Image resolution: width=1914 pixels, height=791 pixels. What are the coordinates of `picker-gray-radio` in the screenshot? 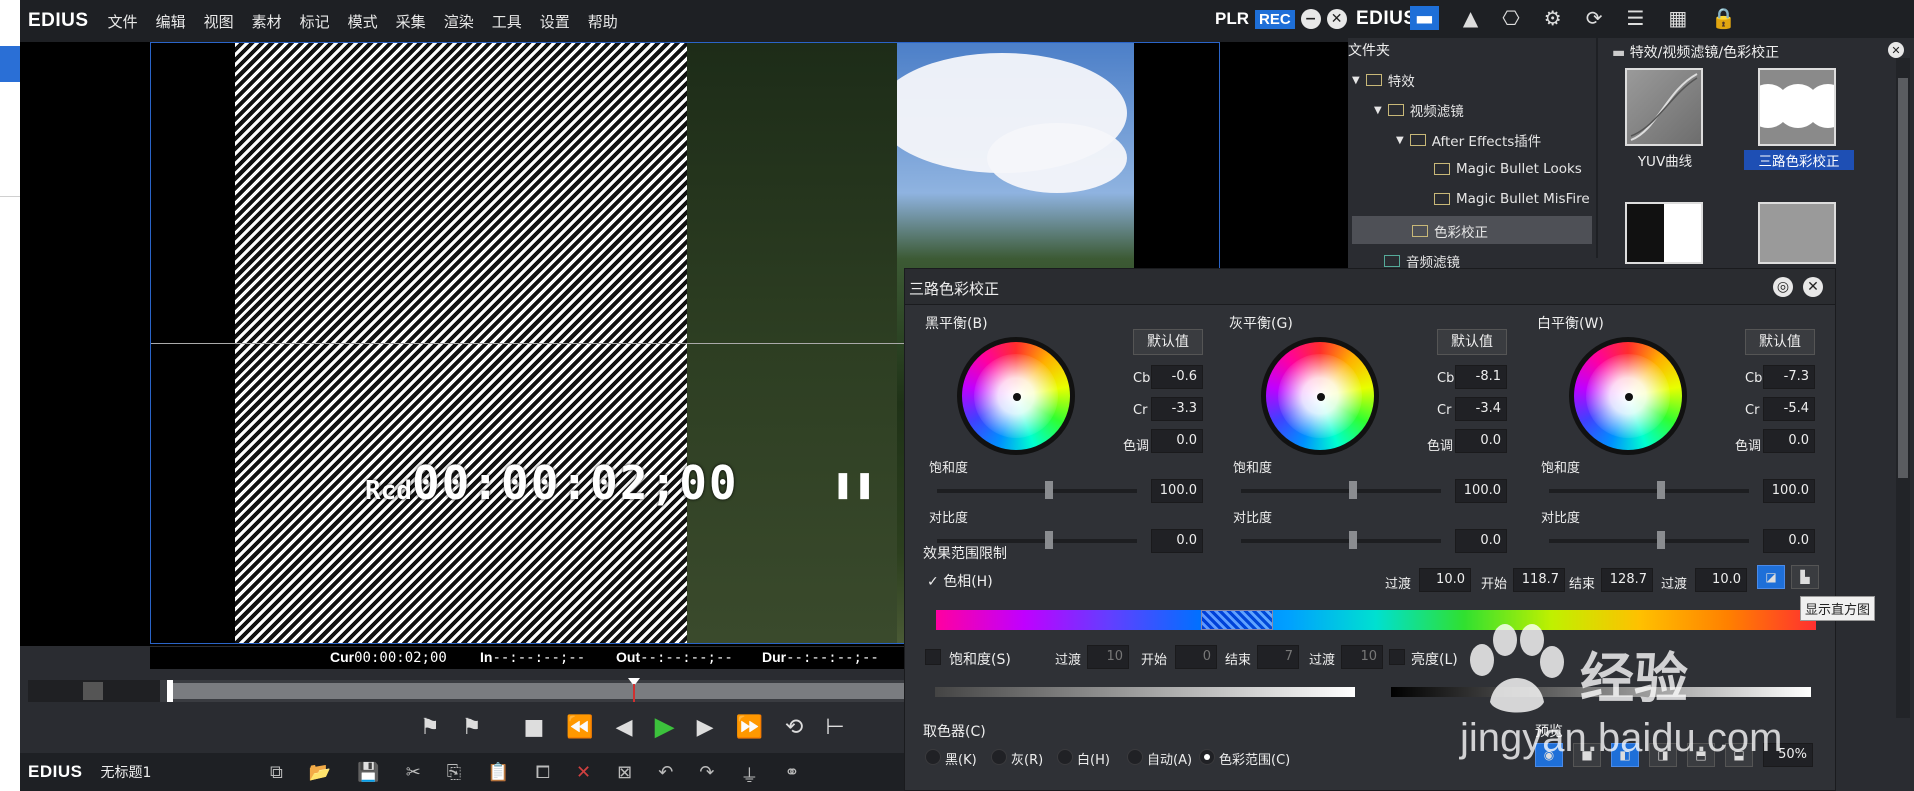 It's located at (999, 757).